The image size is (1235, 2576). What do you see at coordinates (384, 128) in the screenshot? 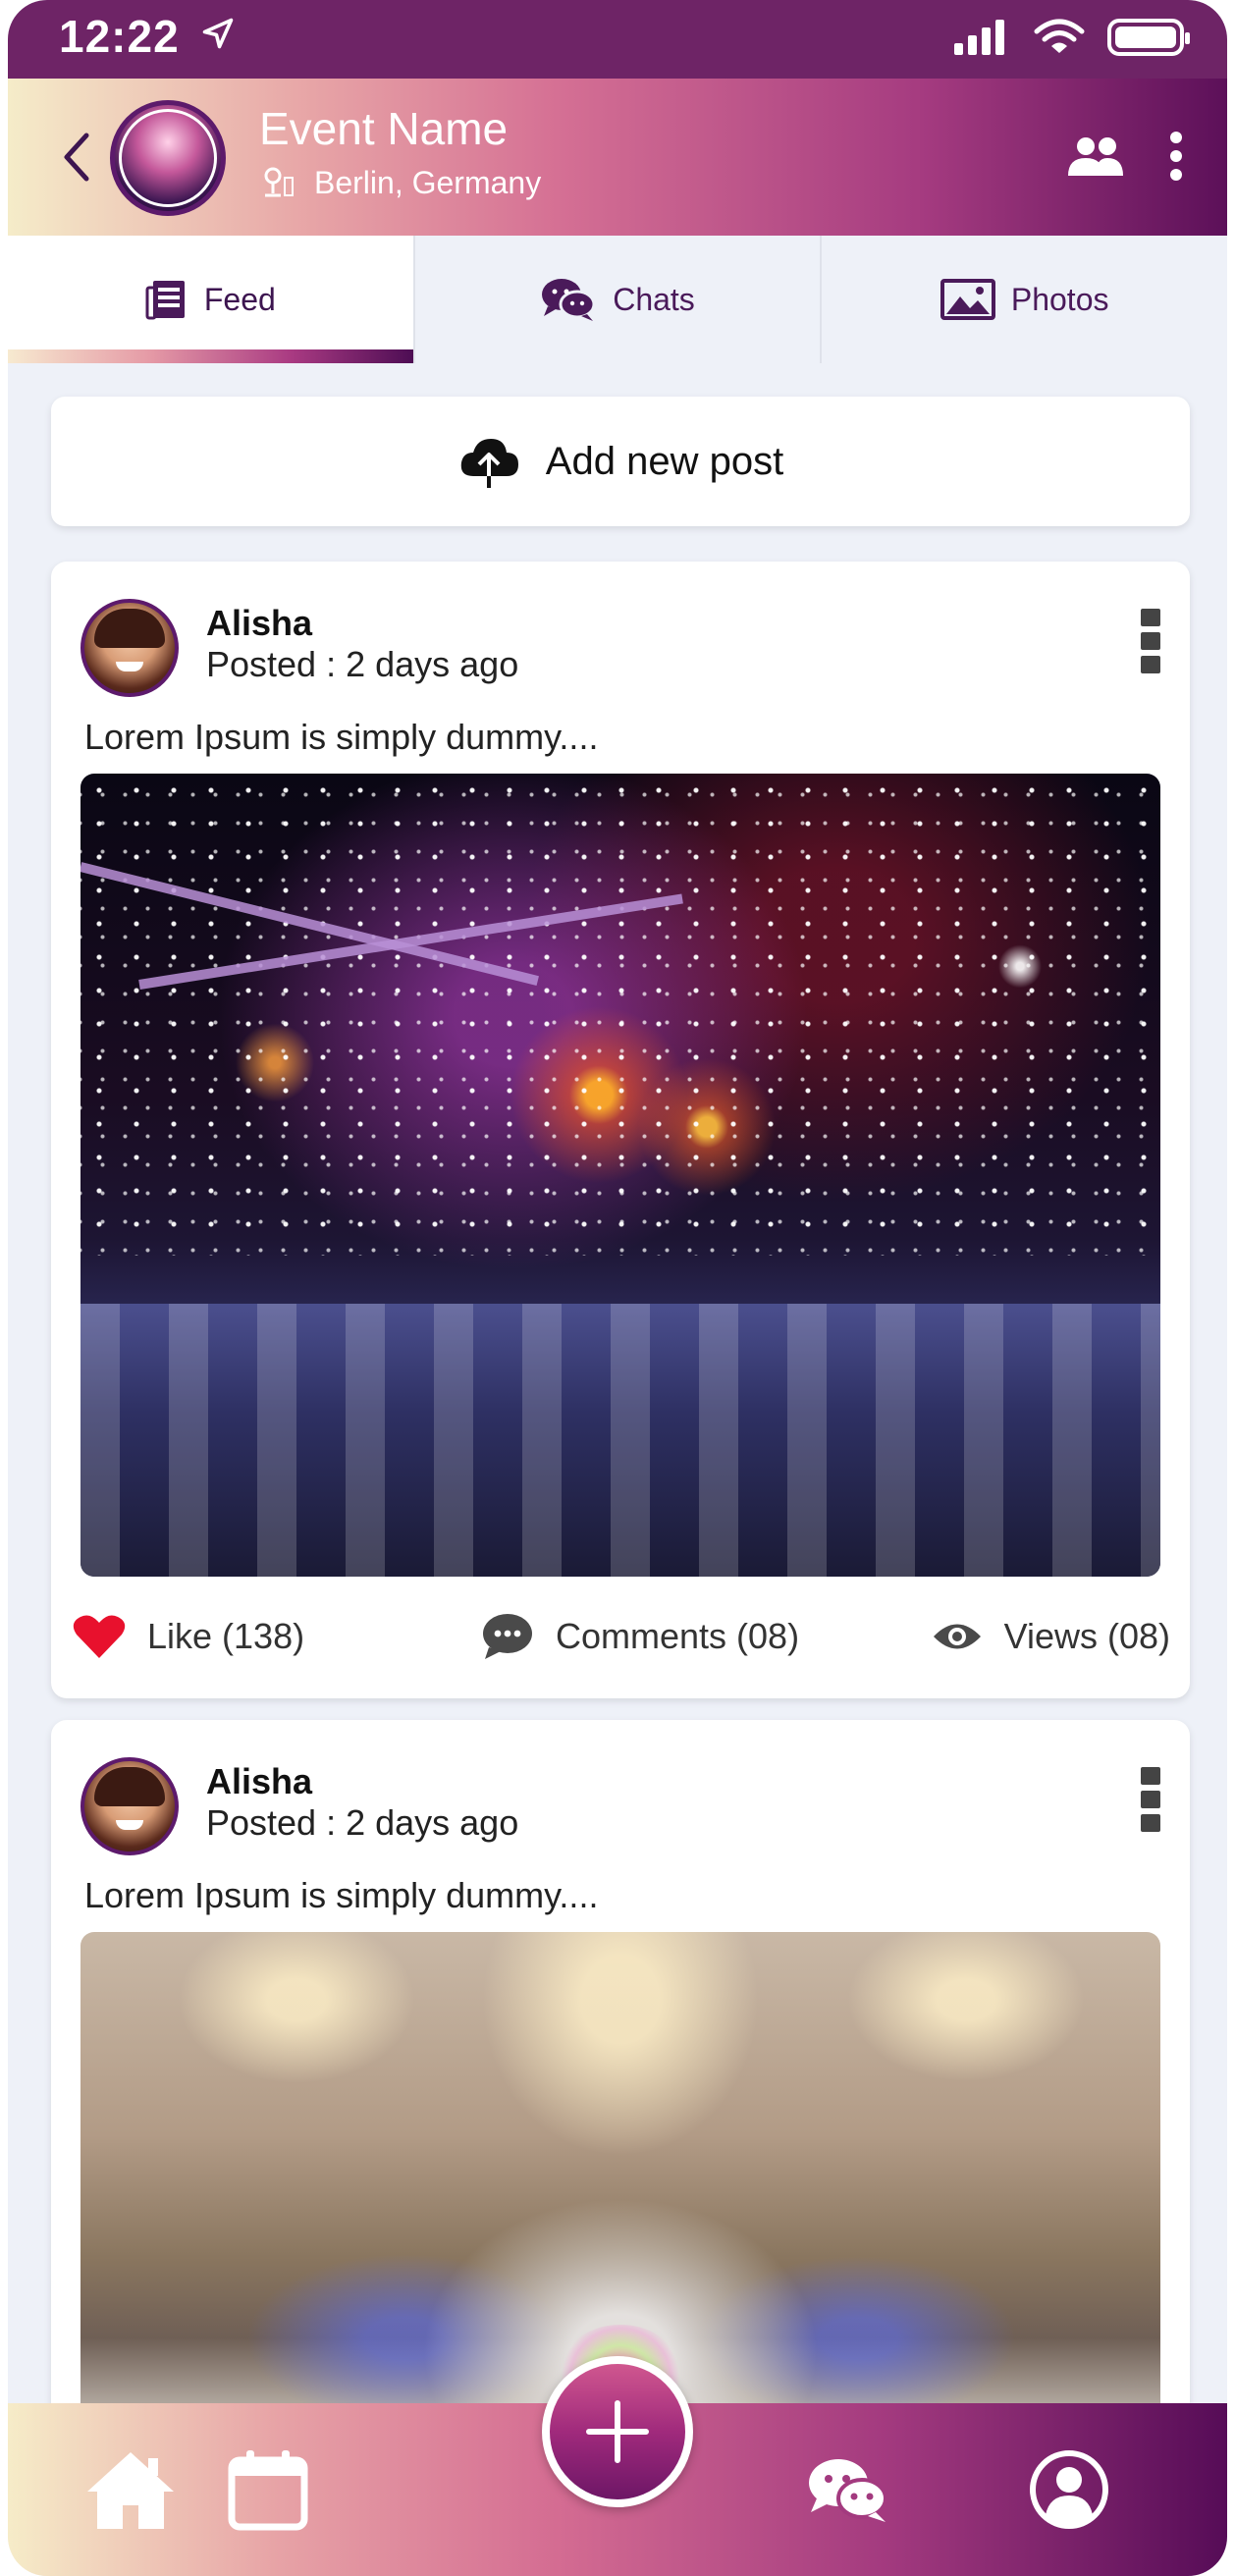
I see `event-name: Event Name` at bounding box center [384, 128].